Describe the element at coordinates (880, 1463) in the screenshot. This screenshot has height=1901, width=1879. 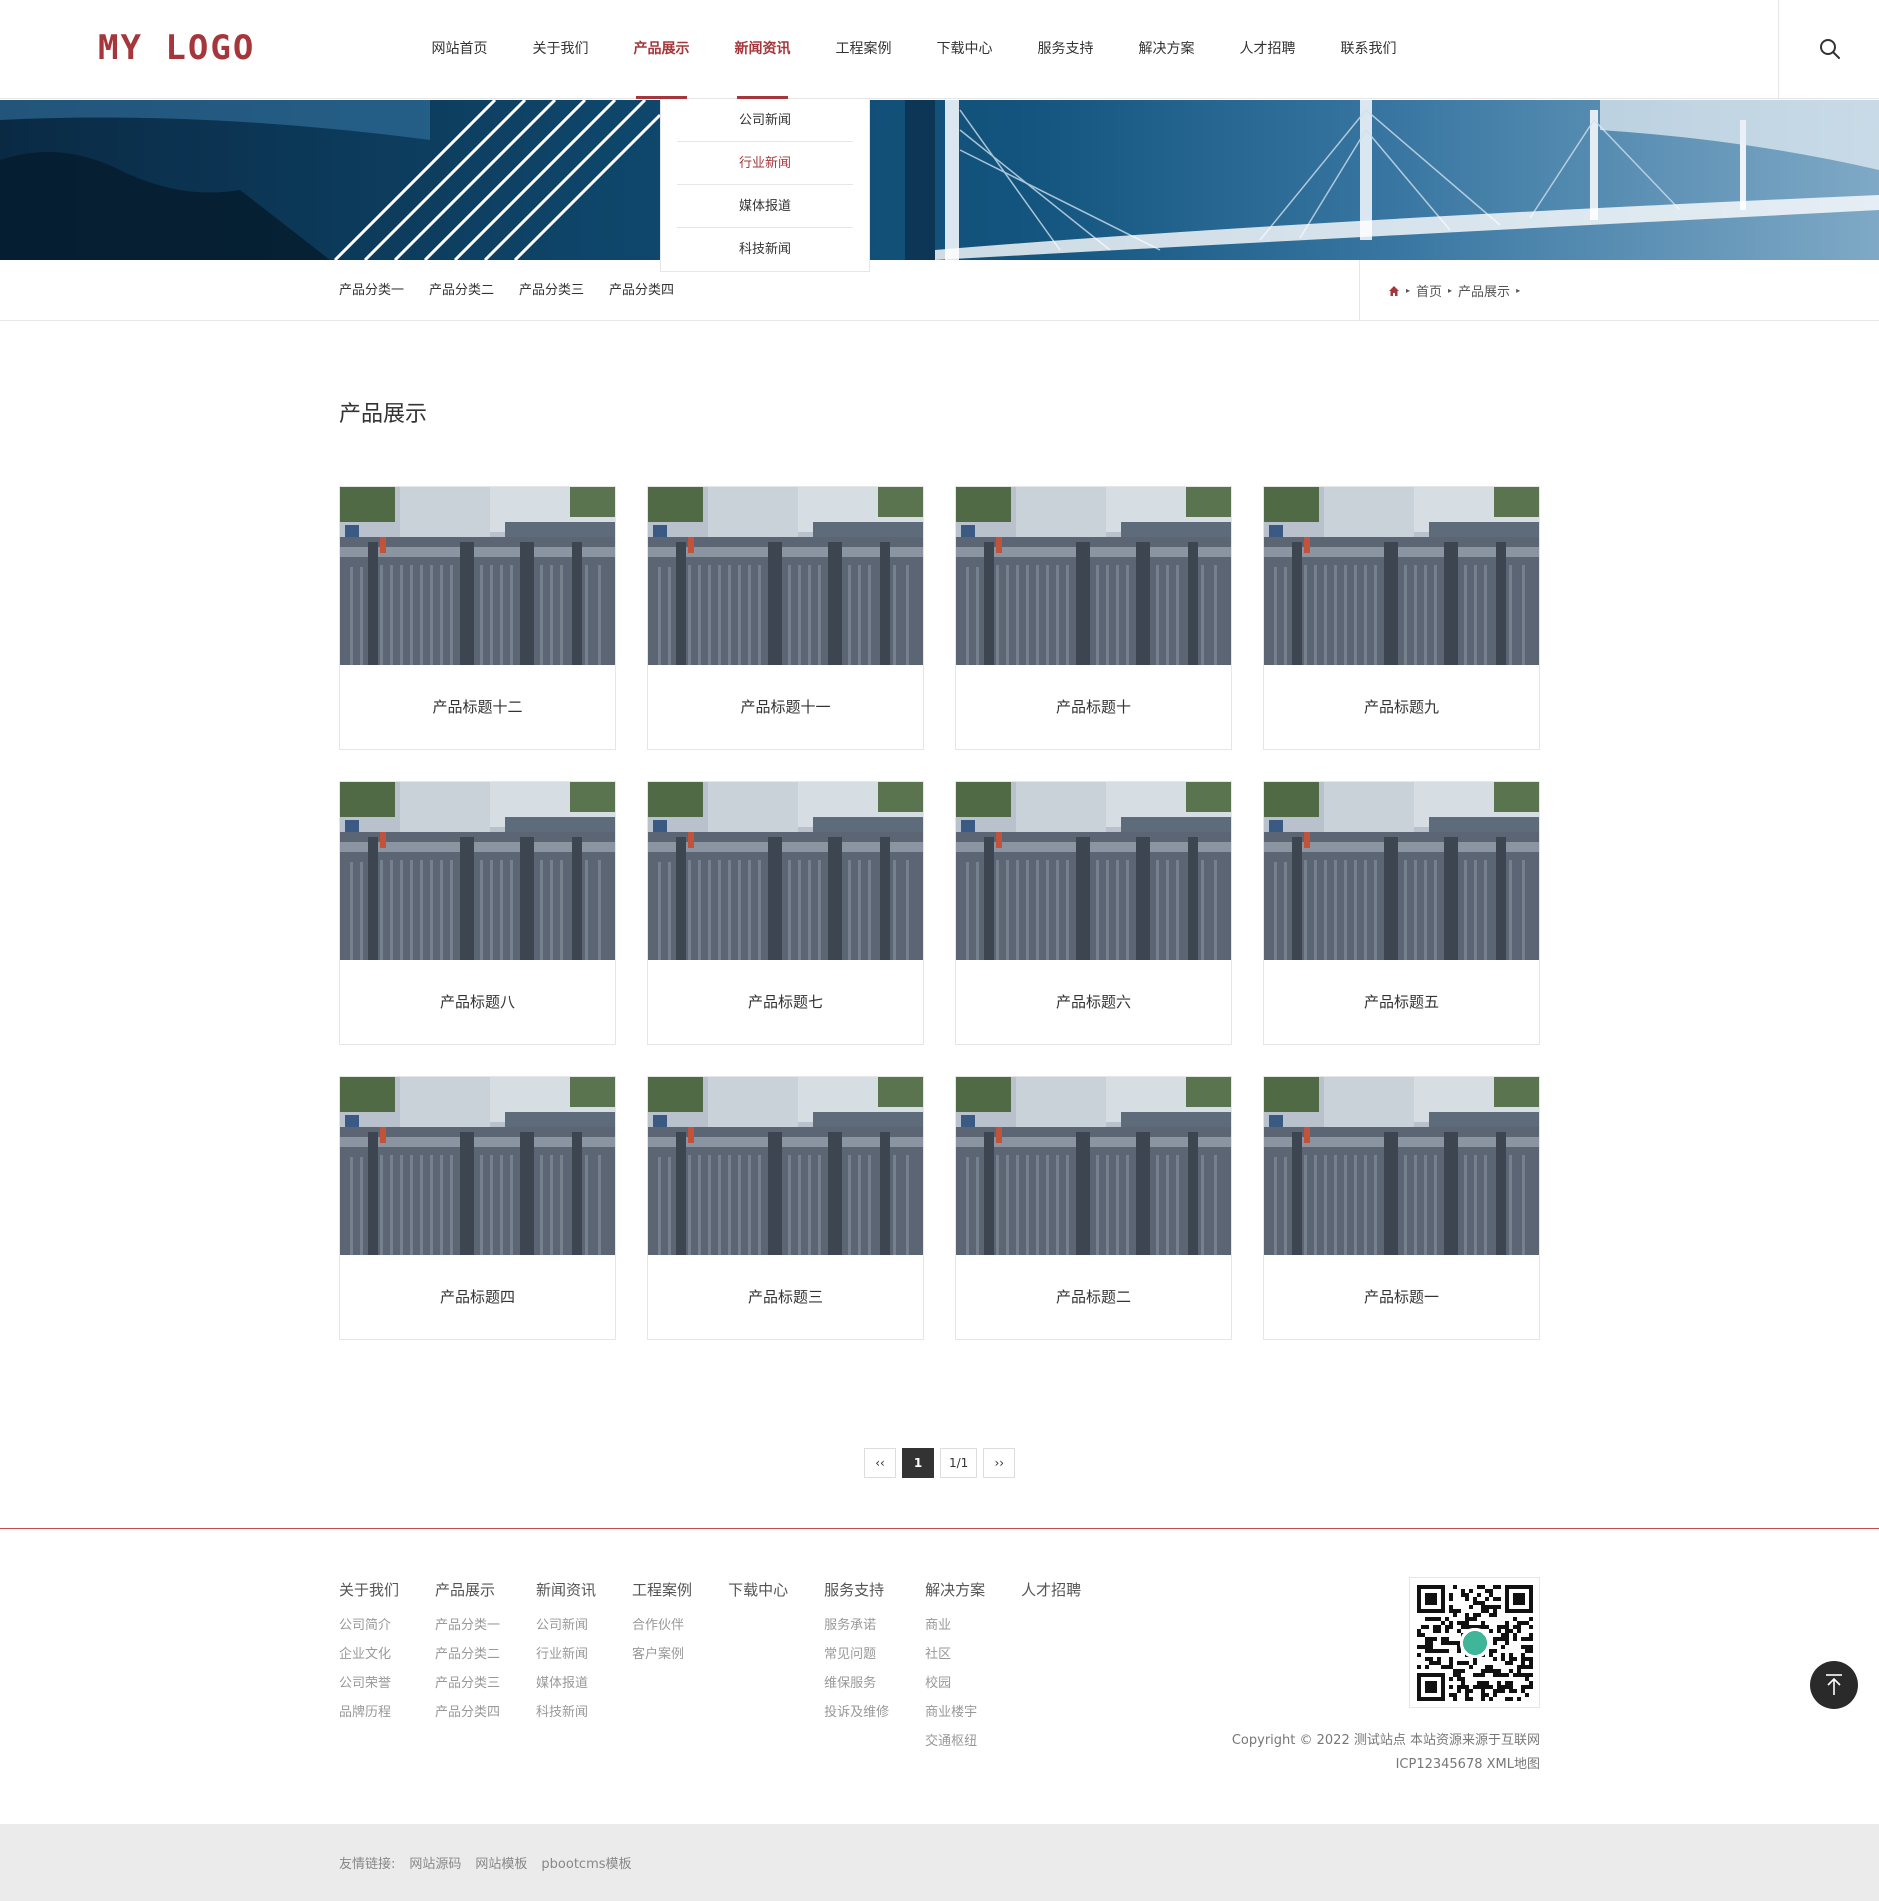
I see `prev-page-button: ‹‹` at that location.